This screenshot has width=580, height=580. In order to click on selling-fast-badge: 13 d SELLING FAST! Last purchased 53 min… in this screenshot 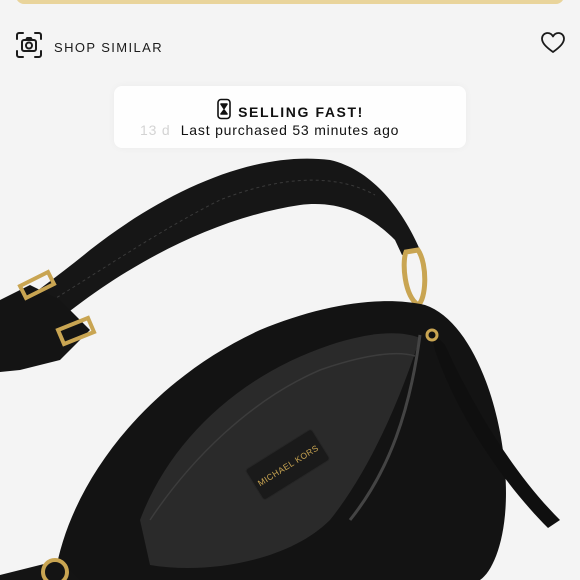, I will do `click(290, 117)`.